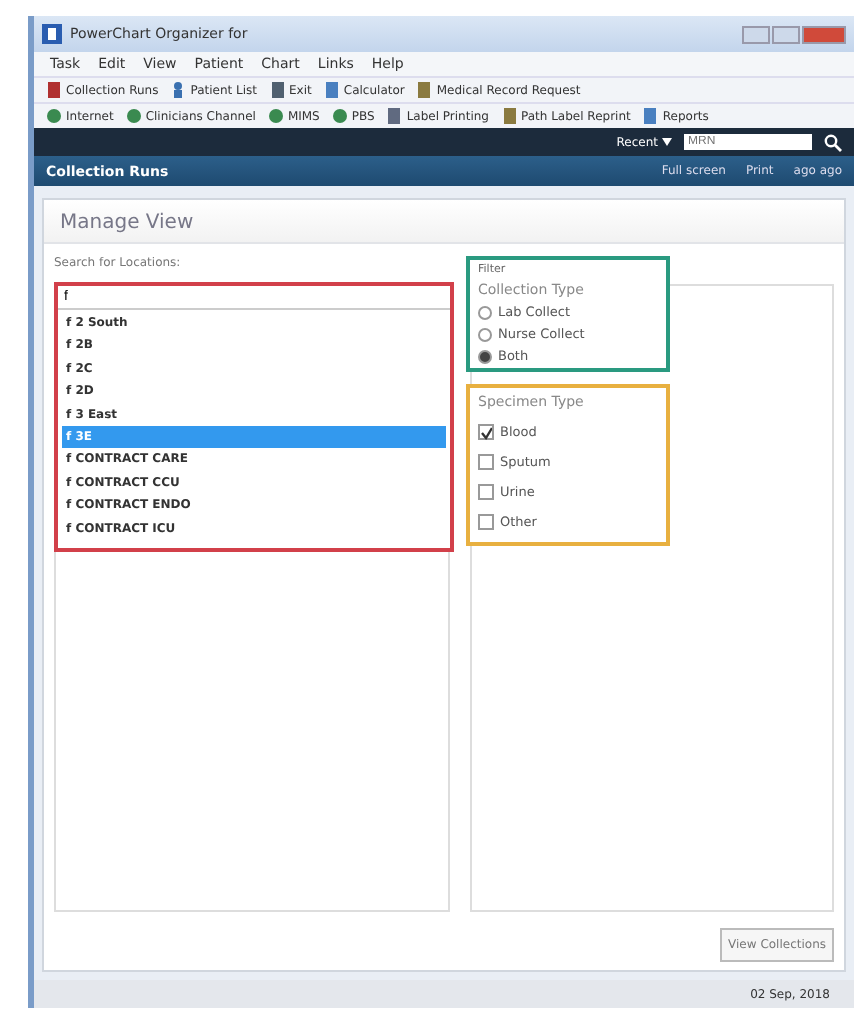 This screenshot has width=854, height=1024. I want to click on close-button, so click(824, 34).